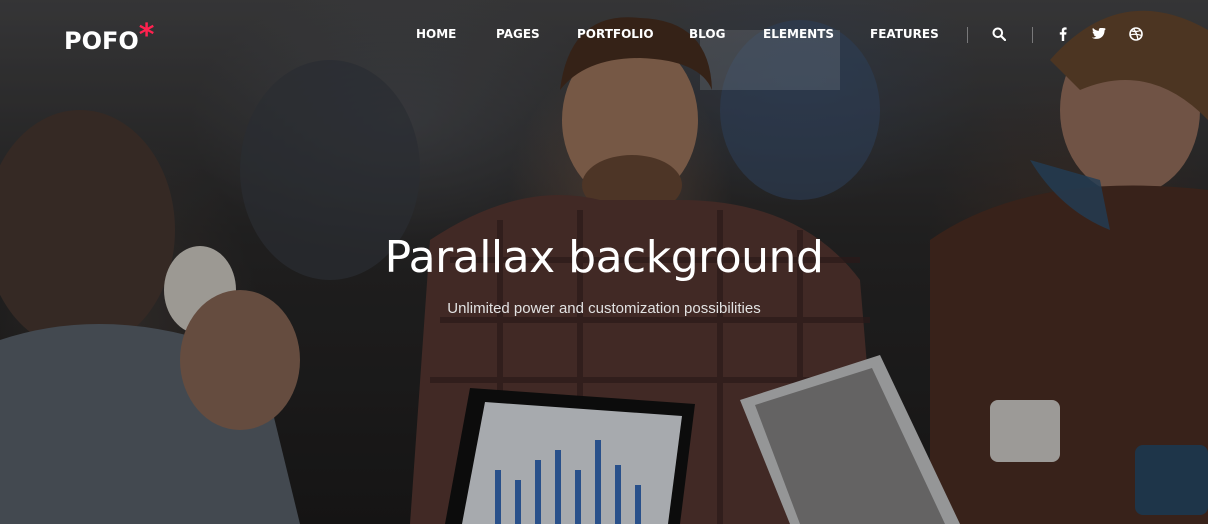  What do you see at coordinates (707, 34) in the screenshot?
I see `menu-item-blog: BLOG` at bounding box center [707, 34].